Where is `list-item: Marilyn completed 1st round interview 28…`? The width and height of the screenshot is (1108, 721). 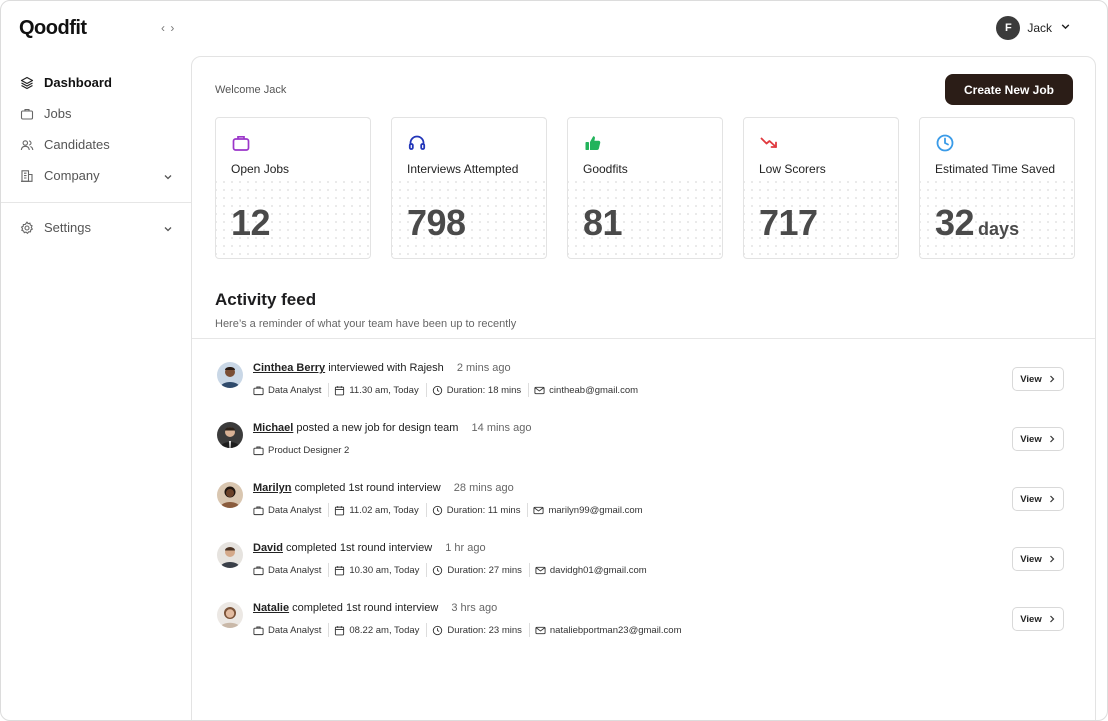
list-item: Marilyn completed 1st round interview 28… is located at coordinates (643, 509).